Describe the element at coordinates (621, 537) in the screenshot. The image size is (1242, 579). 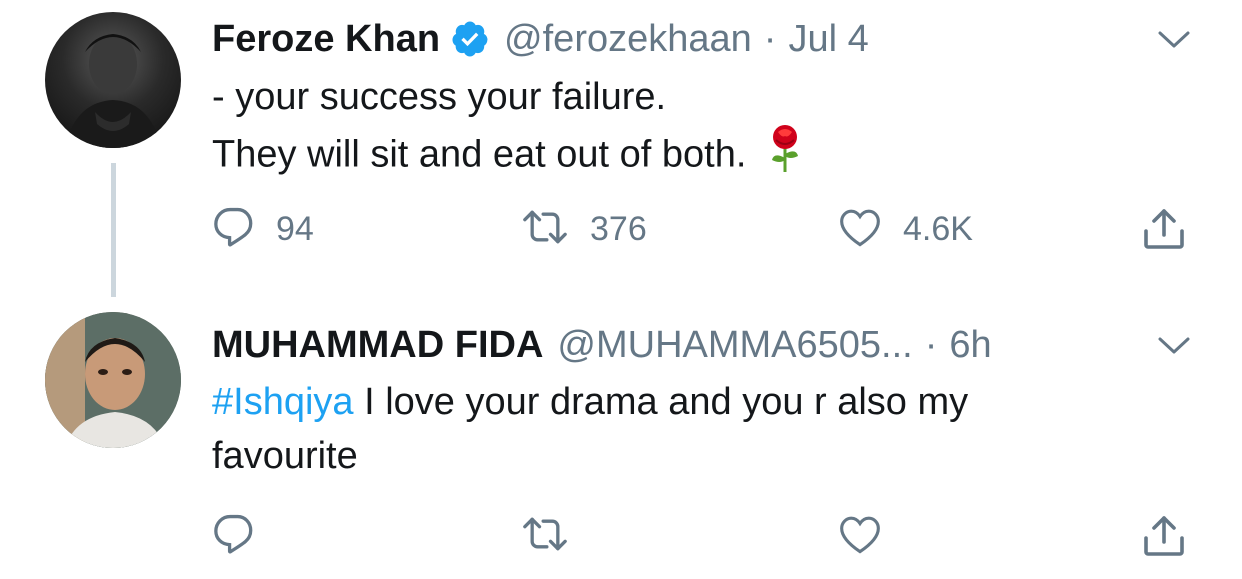
I see `tweet-actions` at that location.